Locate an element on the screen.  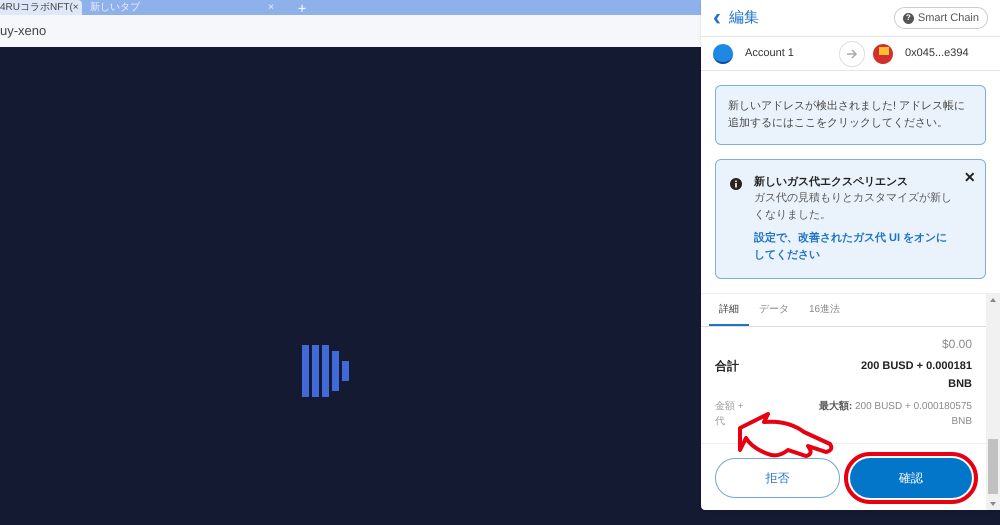
settings-link: 設定で、改善されたガス代 UI をオンにしてください is located at coordinates (855, 247).